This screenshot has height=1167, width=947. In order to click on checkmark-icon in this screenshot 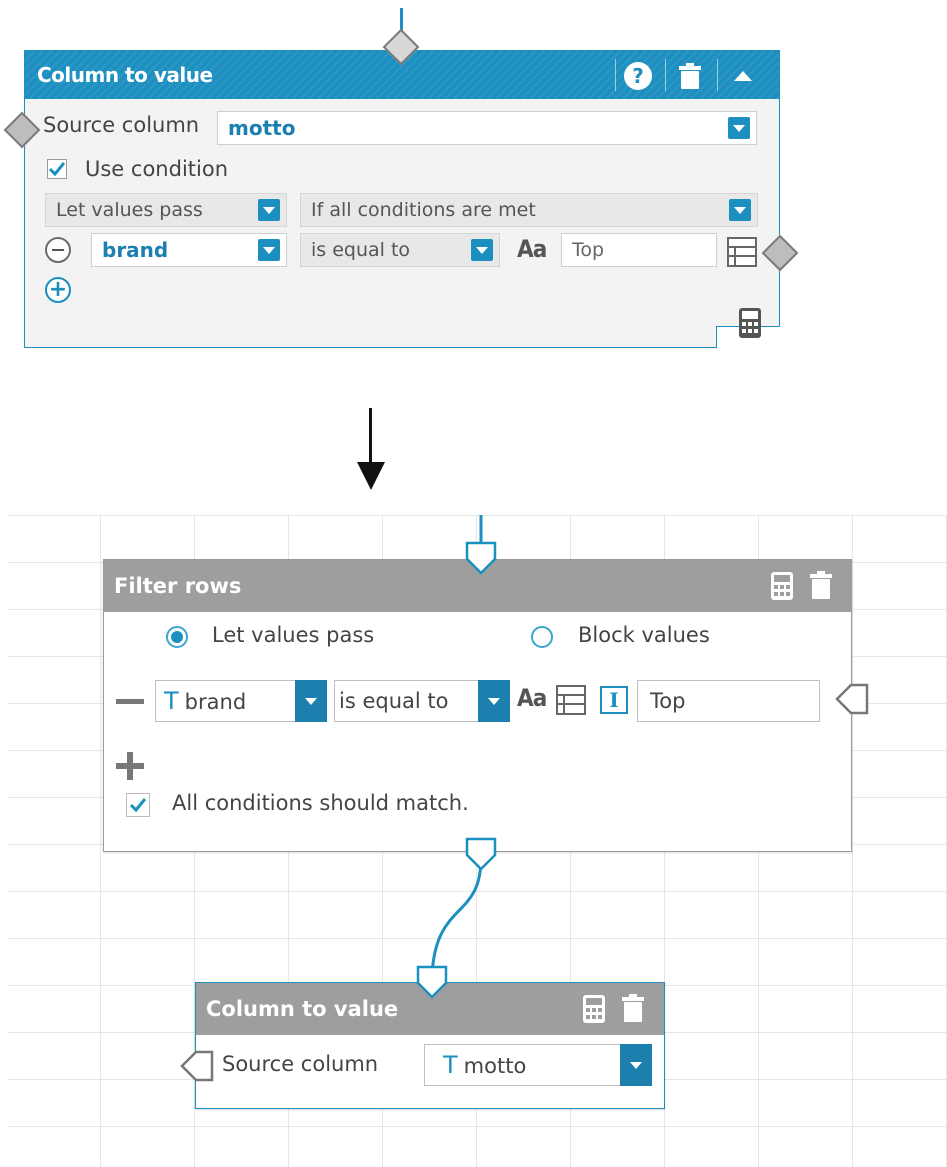, I will do `click(138, 805)`.